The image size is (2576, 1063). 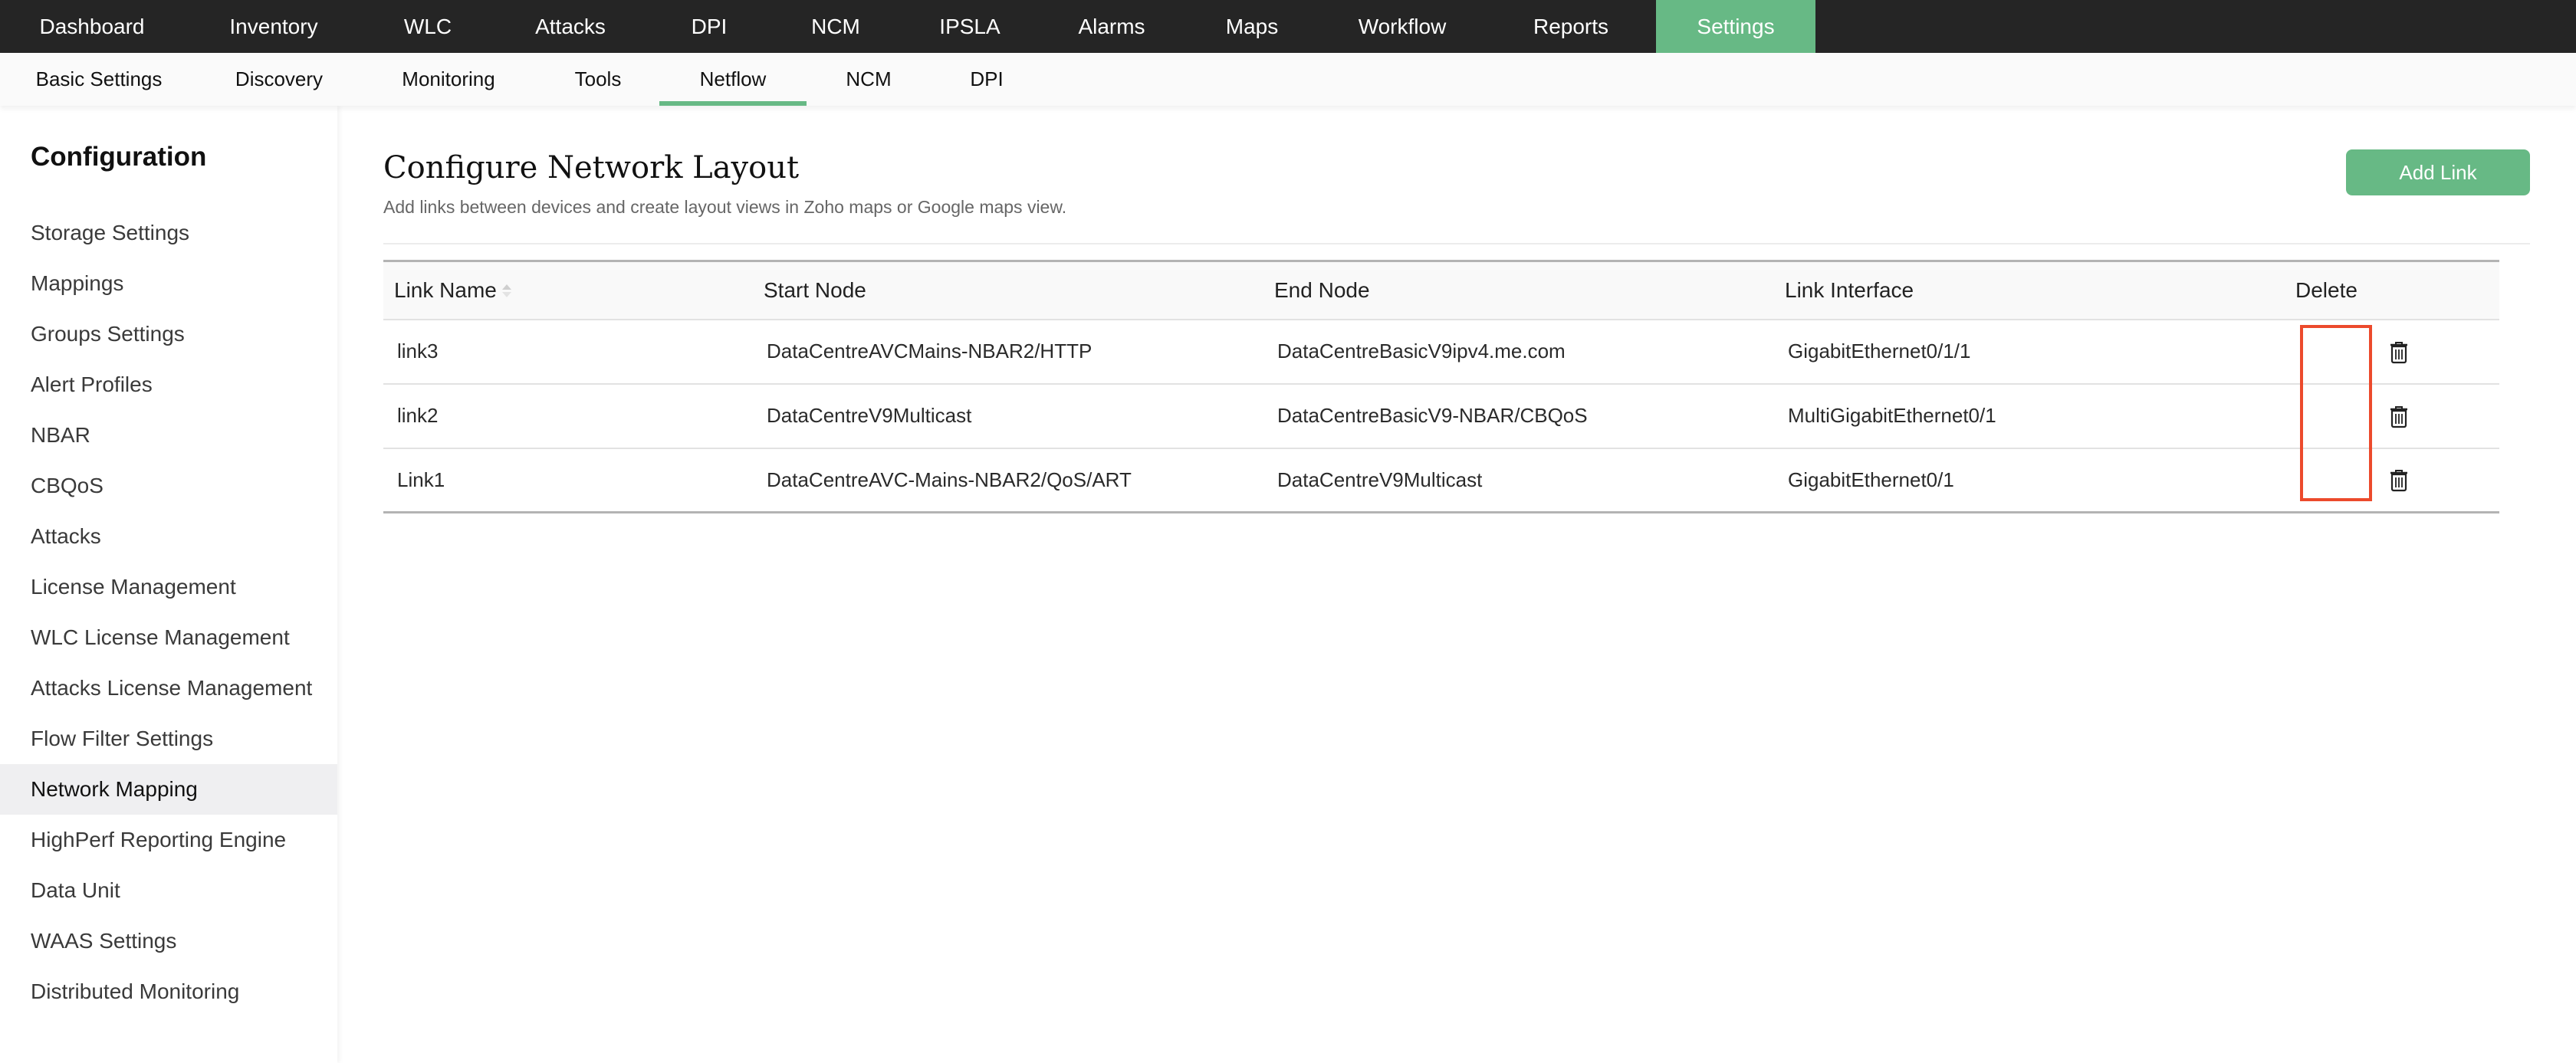 What do you see at coordinates (169, 486) in the screenshot?
I see `sidebar-item-cbqos: CBQoS` at bounding box center [169, 486].